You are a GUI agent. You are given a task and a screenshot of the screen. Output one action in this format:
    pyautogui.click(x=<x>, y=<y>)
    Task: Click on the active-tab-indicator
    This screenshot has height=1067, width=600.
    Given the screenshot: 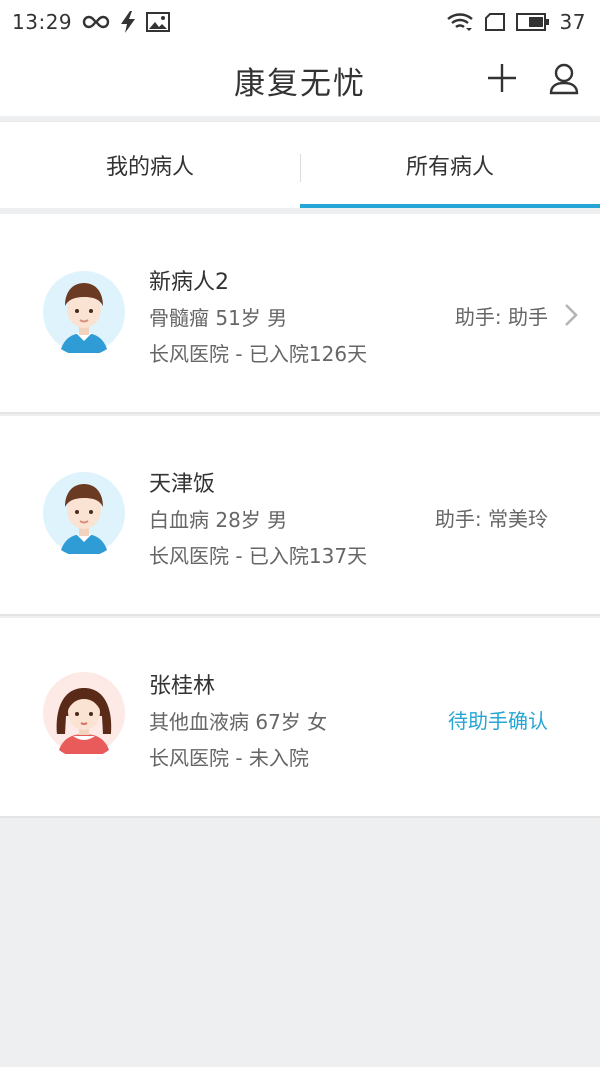 What is the action you would take?
    pyautogui.click(x=450, y=206)
    